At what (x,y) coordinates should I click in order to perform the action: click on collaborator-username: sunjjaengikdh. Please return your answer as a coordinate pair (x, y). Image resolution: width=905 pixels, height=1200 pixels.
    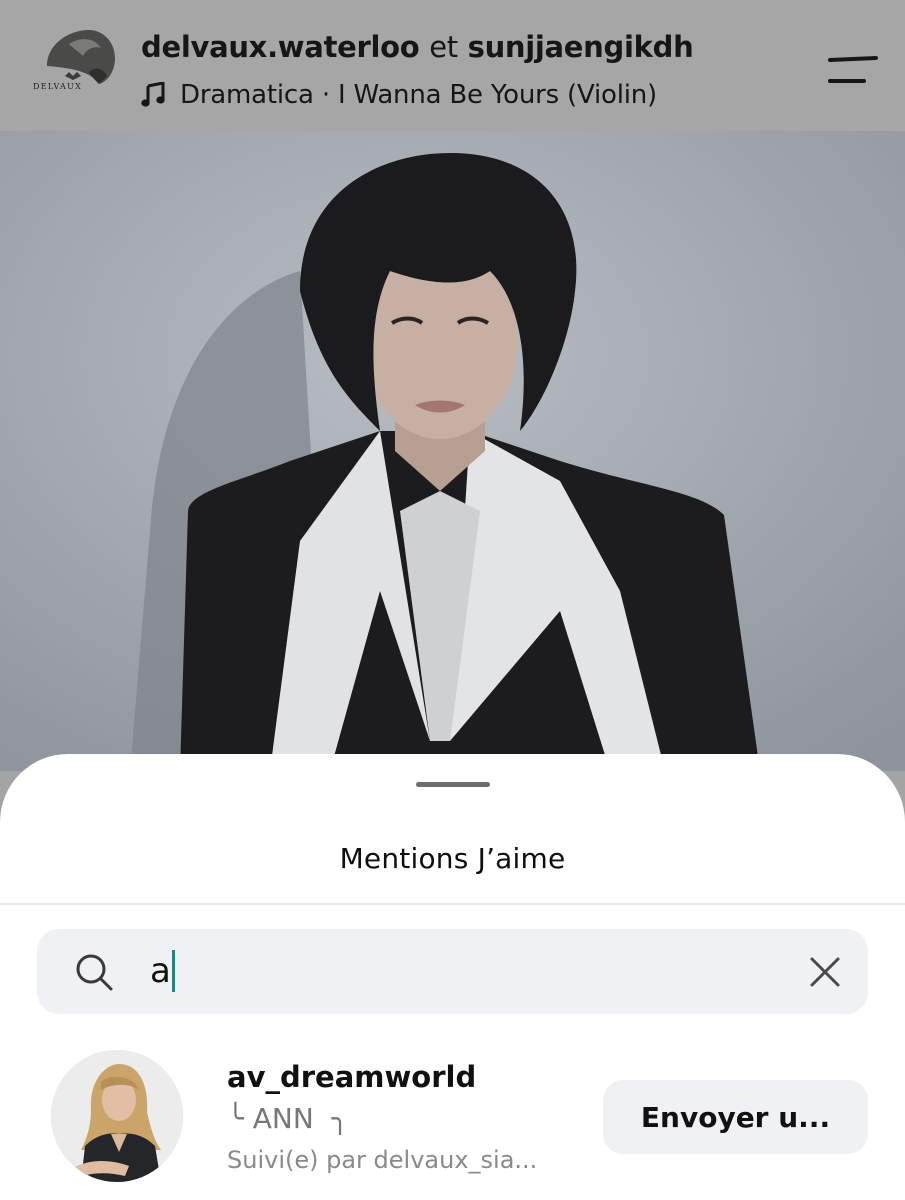
    Looking at the image, I should click on (581, 47).